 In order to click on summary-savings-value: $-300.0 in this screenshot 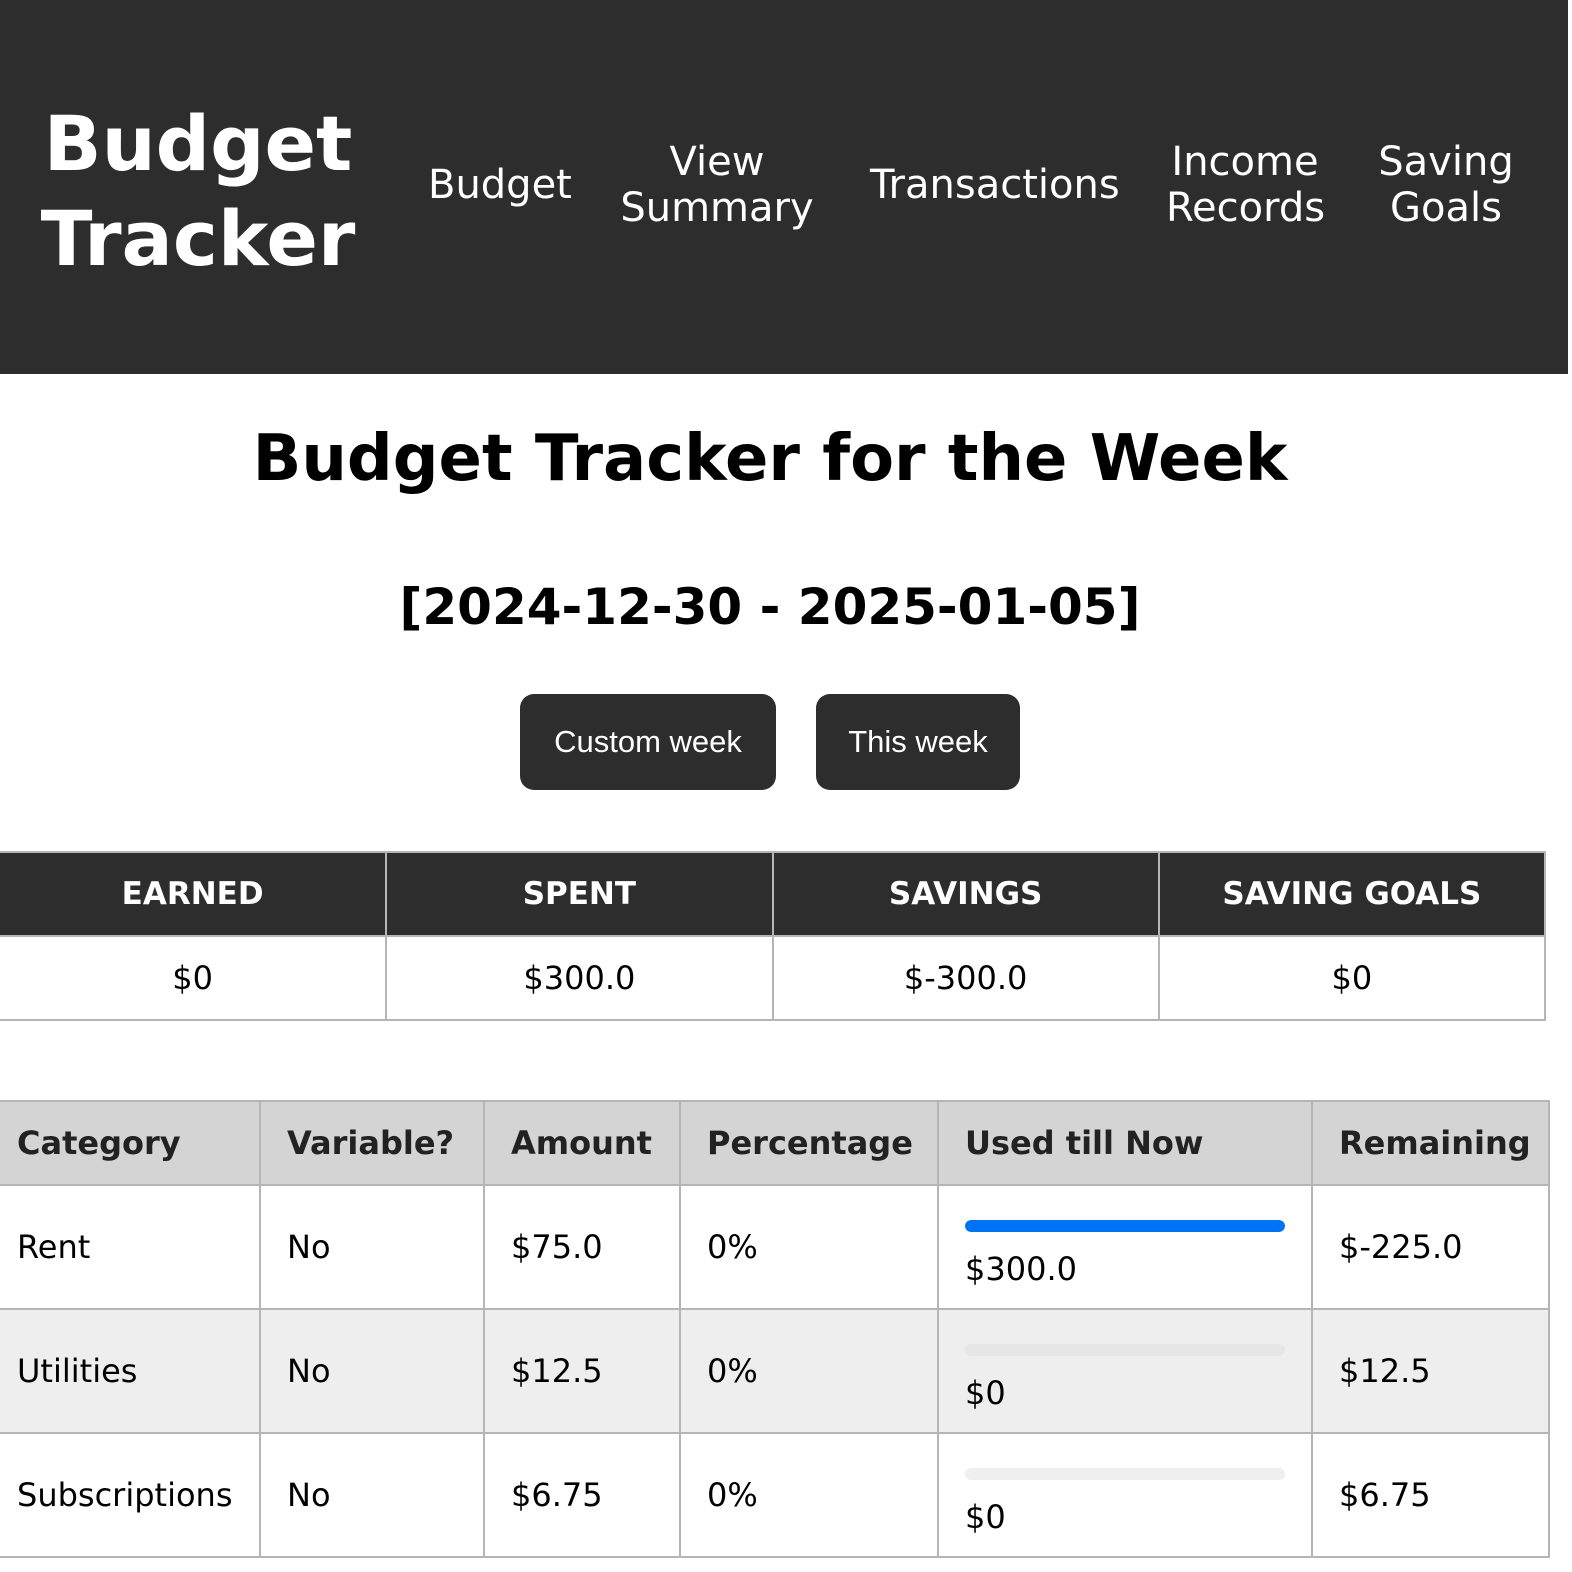, I will do `click(965, 978)`.